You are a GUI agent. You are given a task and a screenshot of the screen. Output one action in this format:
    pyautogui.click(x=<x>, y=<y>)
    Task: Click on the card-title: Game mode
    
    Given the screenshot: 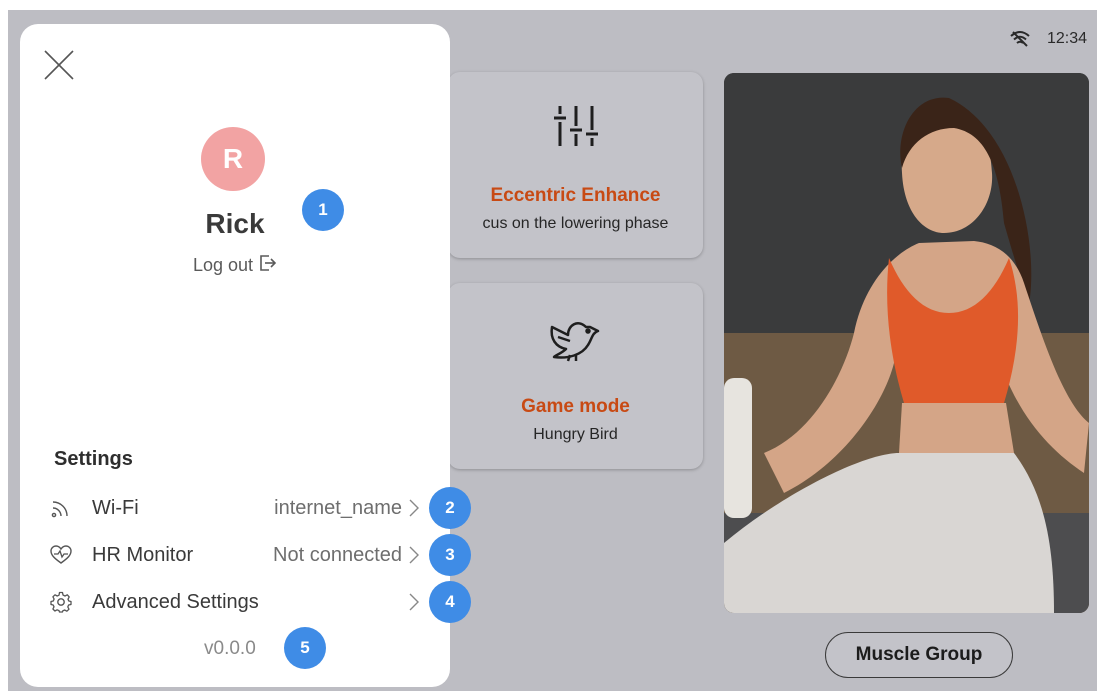 What is the action you would take?
    pyautogui.click(x=575, y=406)
    